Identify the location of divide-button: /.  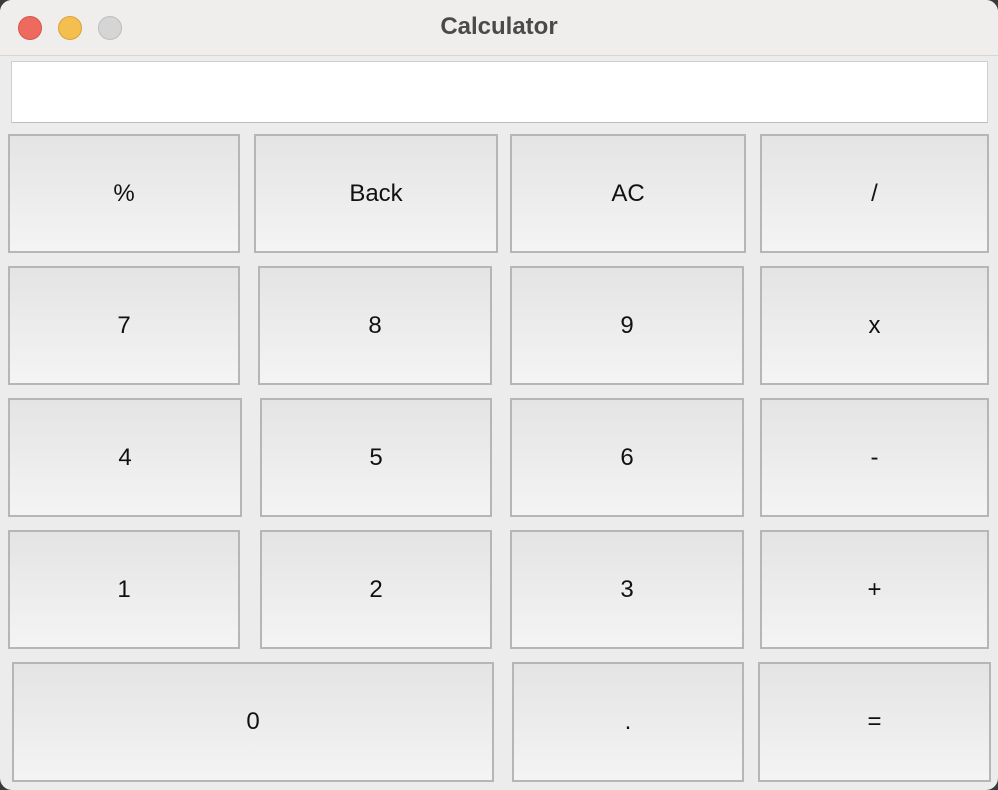
(874, 193).